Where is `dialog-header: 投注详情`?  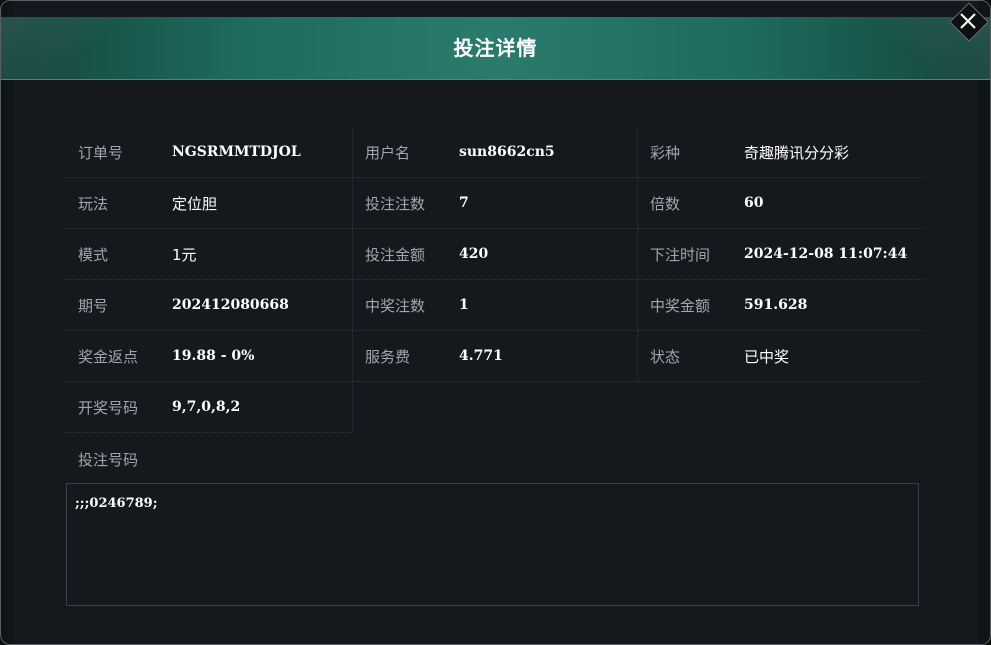
dialog-header: 投注详情 is located at coordinates (495, 48).